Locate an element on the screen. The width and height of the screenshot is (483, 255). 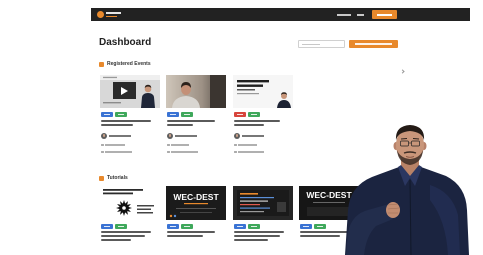
site-logo is located at coordinates (115, 14).